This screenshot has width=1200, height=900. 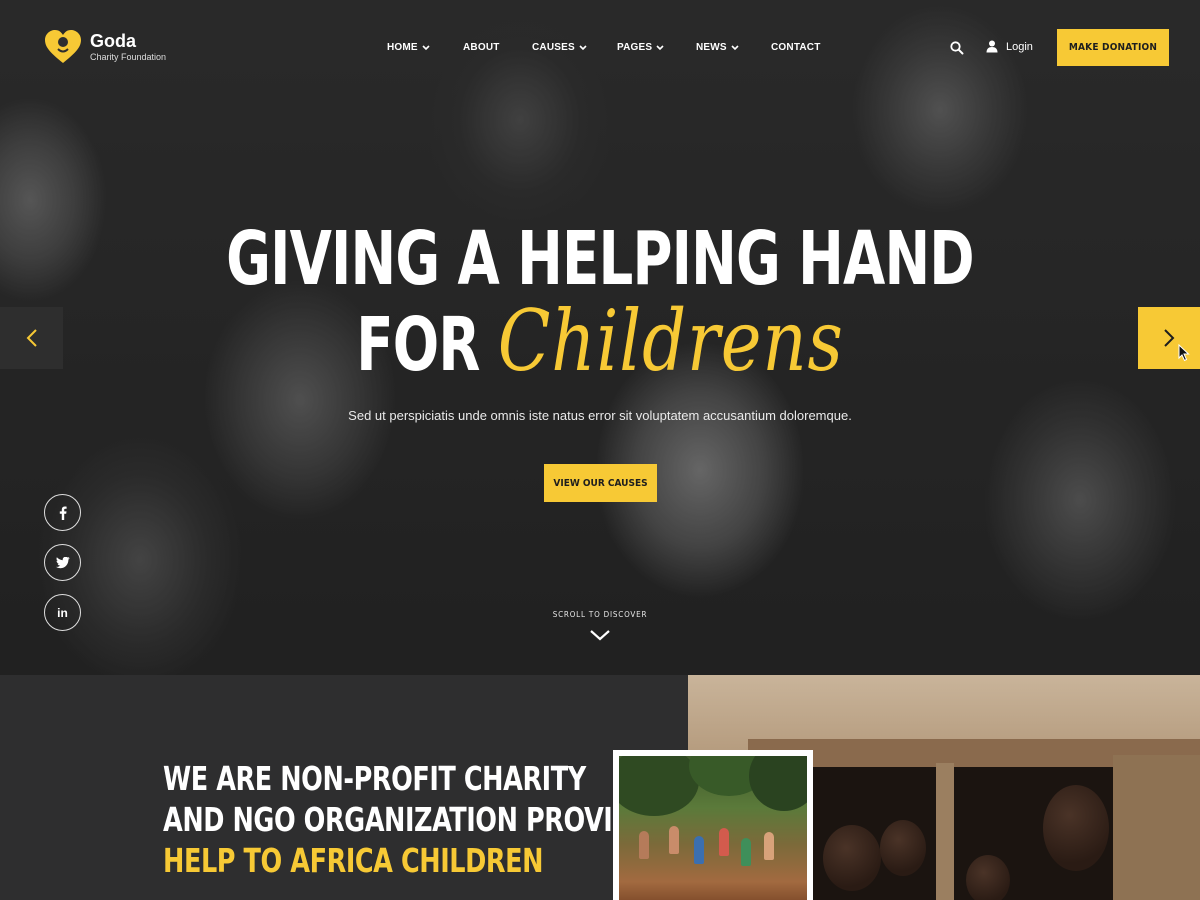 I want to click on nav-item-news: NEWS, so click(x=733, y=47).